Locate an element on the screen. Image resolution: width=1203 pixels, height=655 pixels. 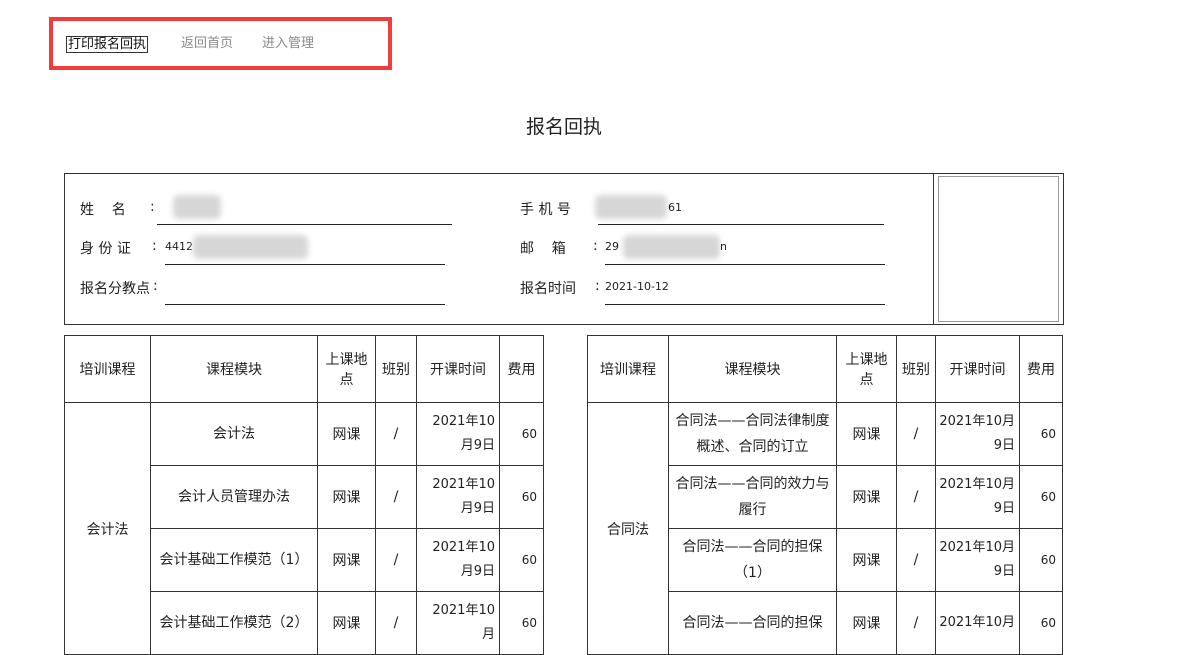
module-cell: 会计法 is located at coordinates (234, 434).